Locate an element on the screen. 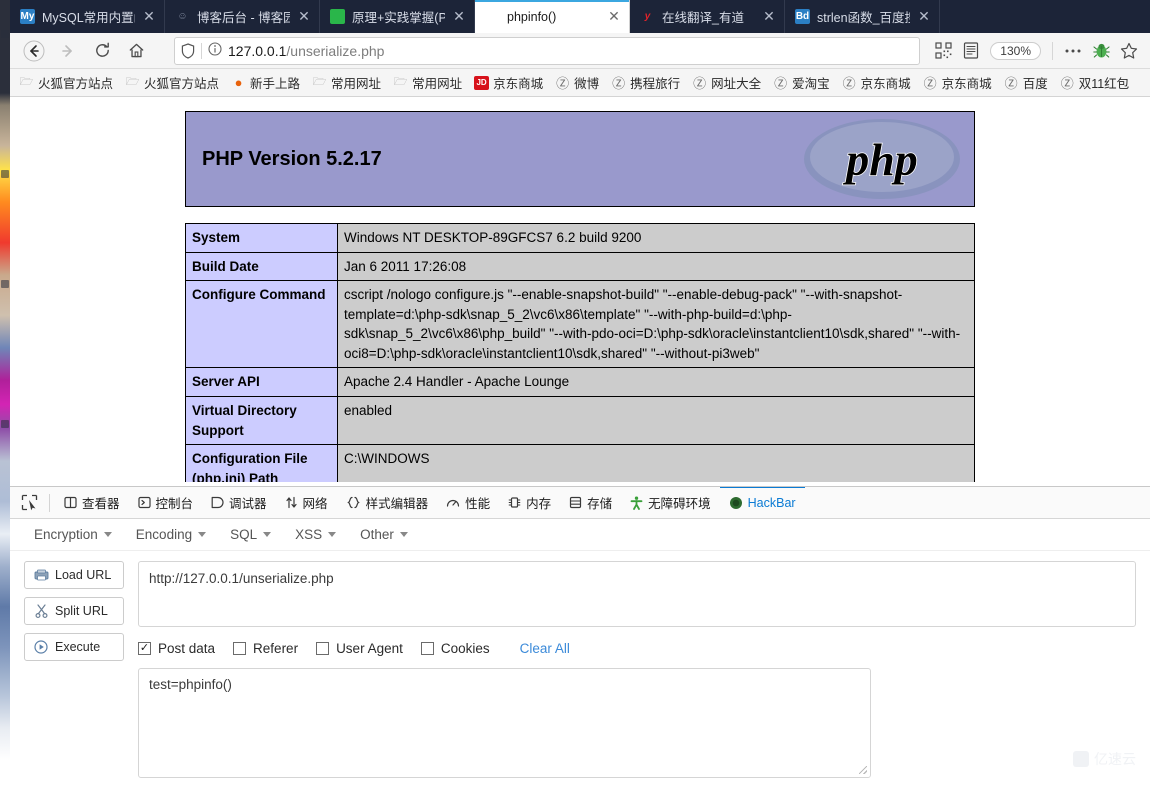 The width and height of the screenshot is (1150, 809). console-icon is located at coordinates (144, 502).